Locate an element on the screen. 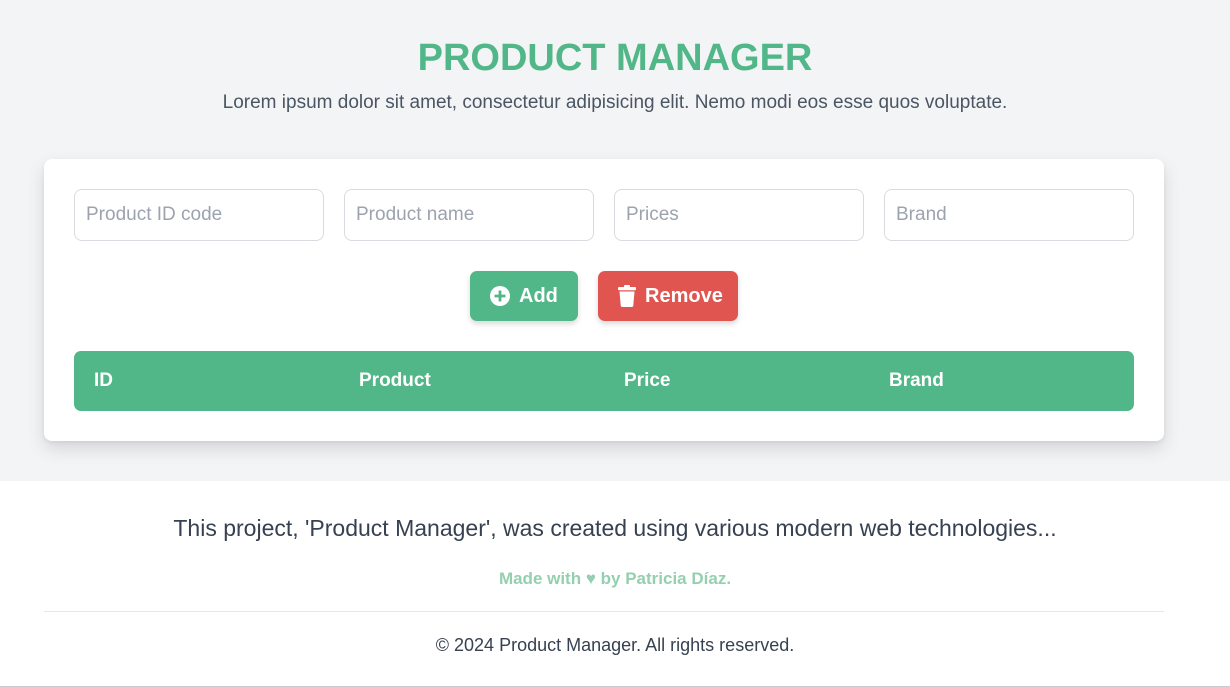 The image size is (1230, 687). trash-icon is located at coordinates (627, 296).